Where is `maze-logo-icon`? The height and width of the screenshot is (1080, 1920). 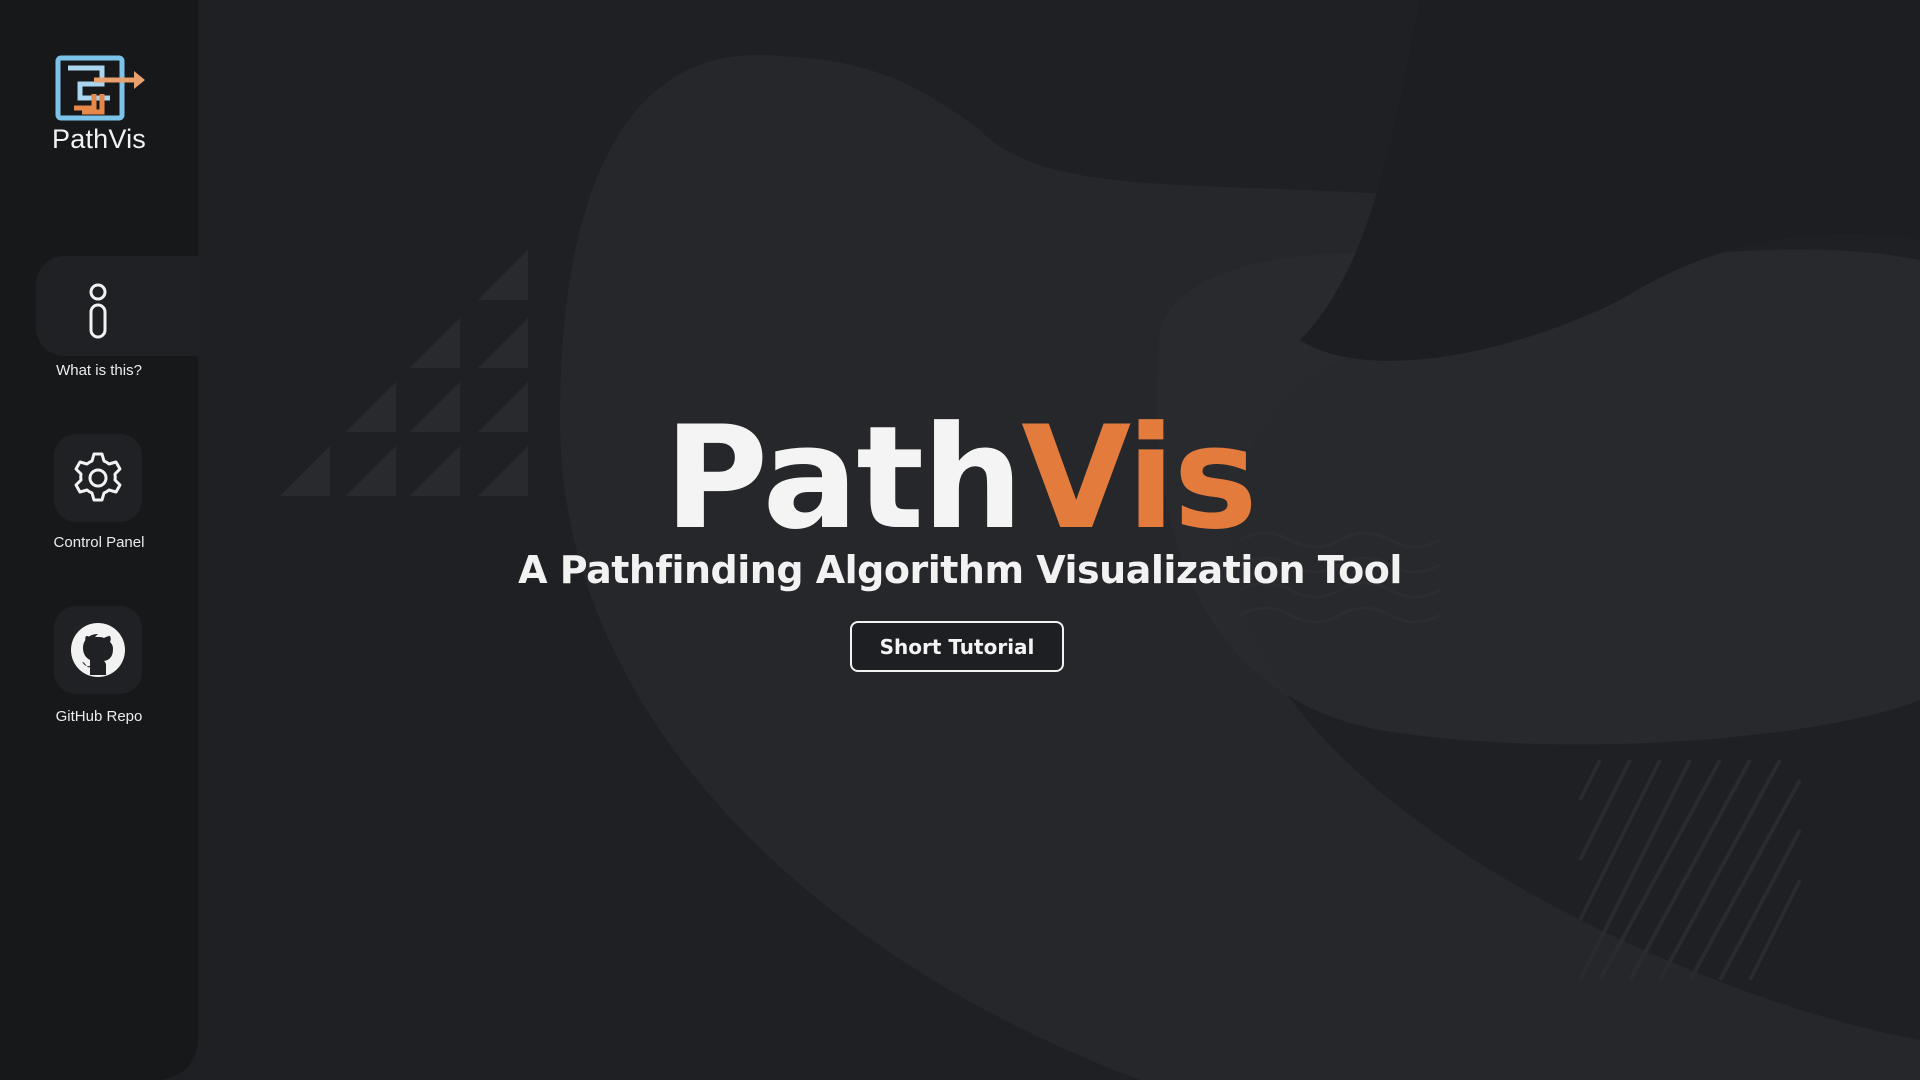
maze-logo-icon is located at coordinates (100, 88).